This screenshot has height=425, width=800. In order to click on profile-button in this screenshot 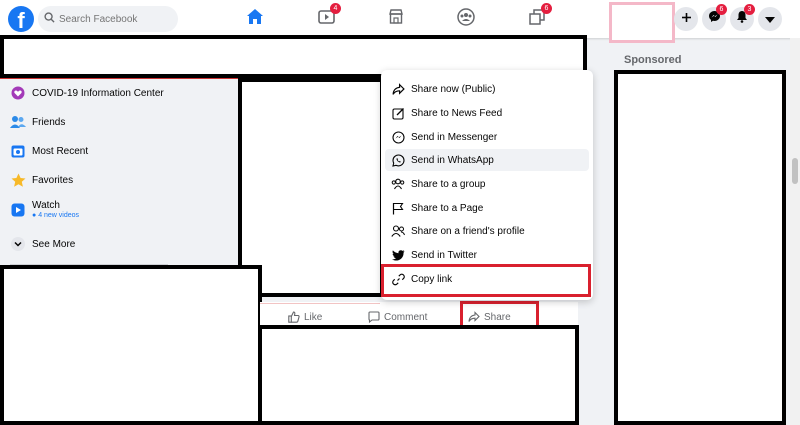, I will do `click(642, 22)`.